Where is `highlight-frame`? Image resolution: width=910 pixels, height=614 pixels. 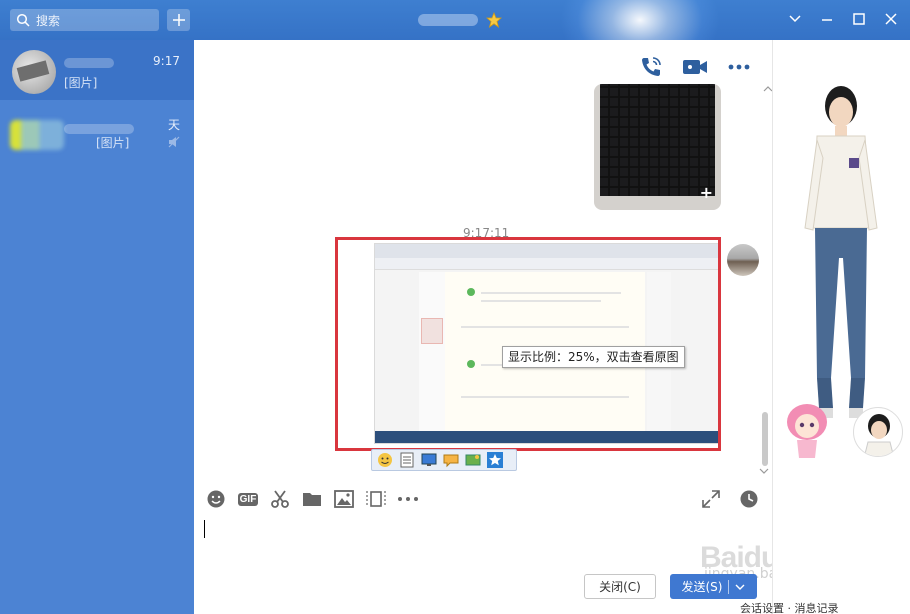 highlight-frame is located at coordinates (528, 344).